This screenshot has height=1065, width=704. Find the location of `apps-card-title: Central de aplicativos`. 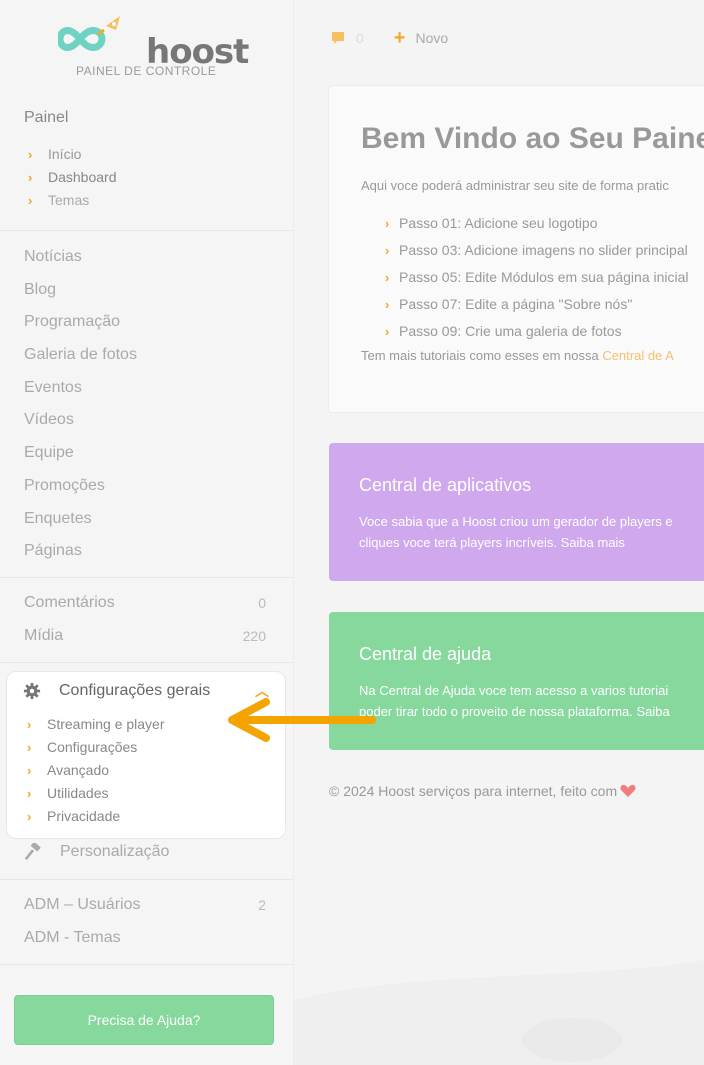

apps-card-title: Central de aplicativos is located at coordinates (445, 485).